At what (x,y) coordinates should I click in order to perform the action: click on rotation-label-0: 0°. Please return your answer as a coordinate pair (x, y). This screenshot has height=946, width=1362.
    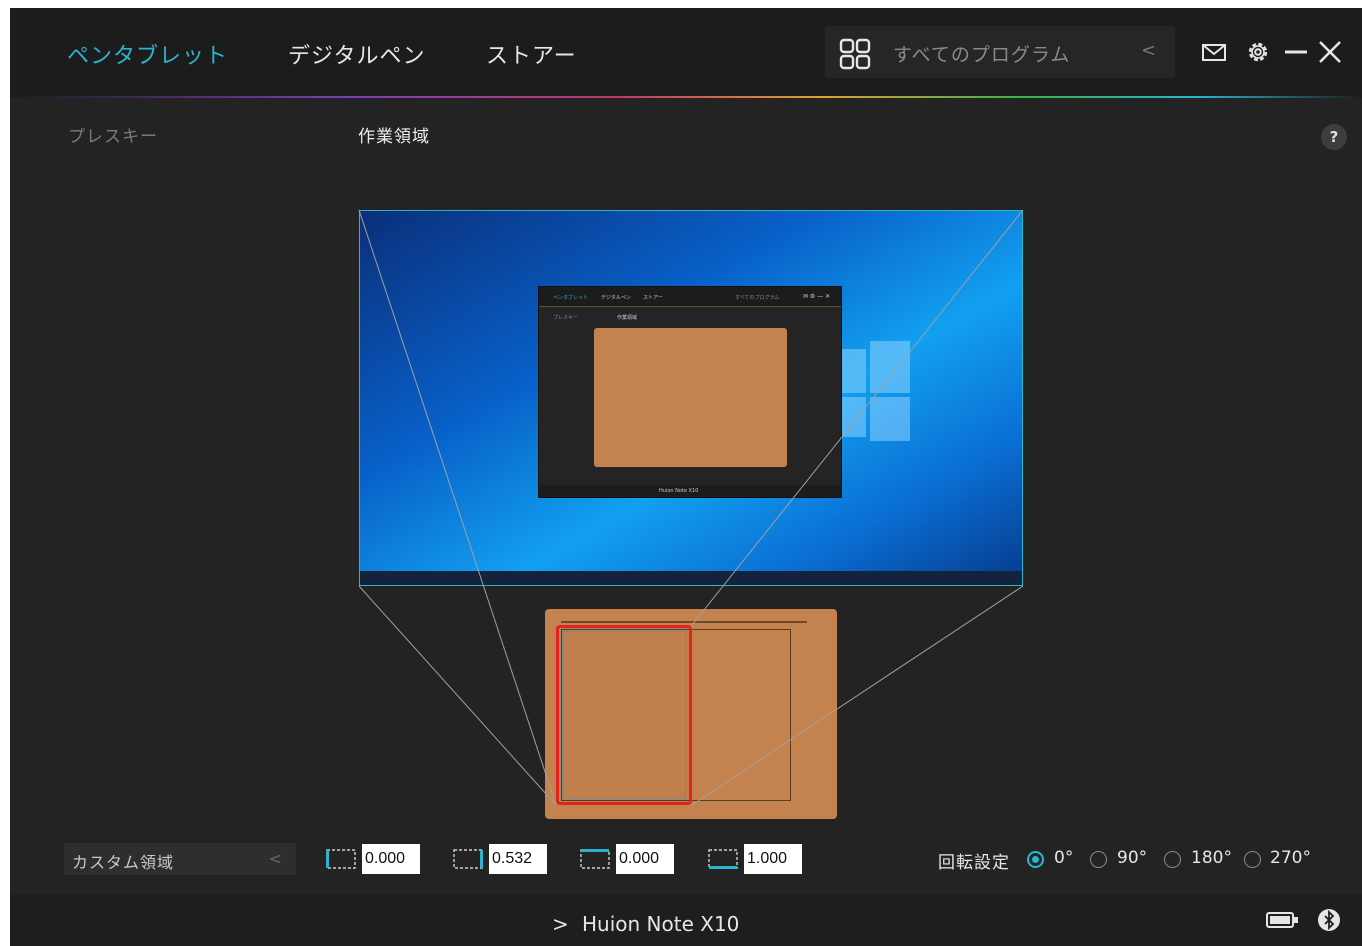
    Looking at the image, I should click on (1063, 858).